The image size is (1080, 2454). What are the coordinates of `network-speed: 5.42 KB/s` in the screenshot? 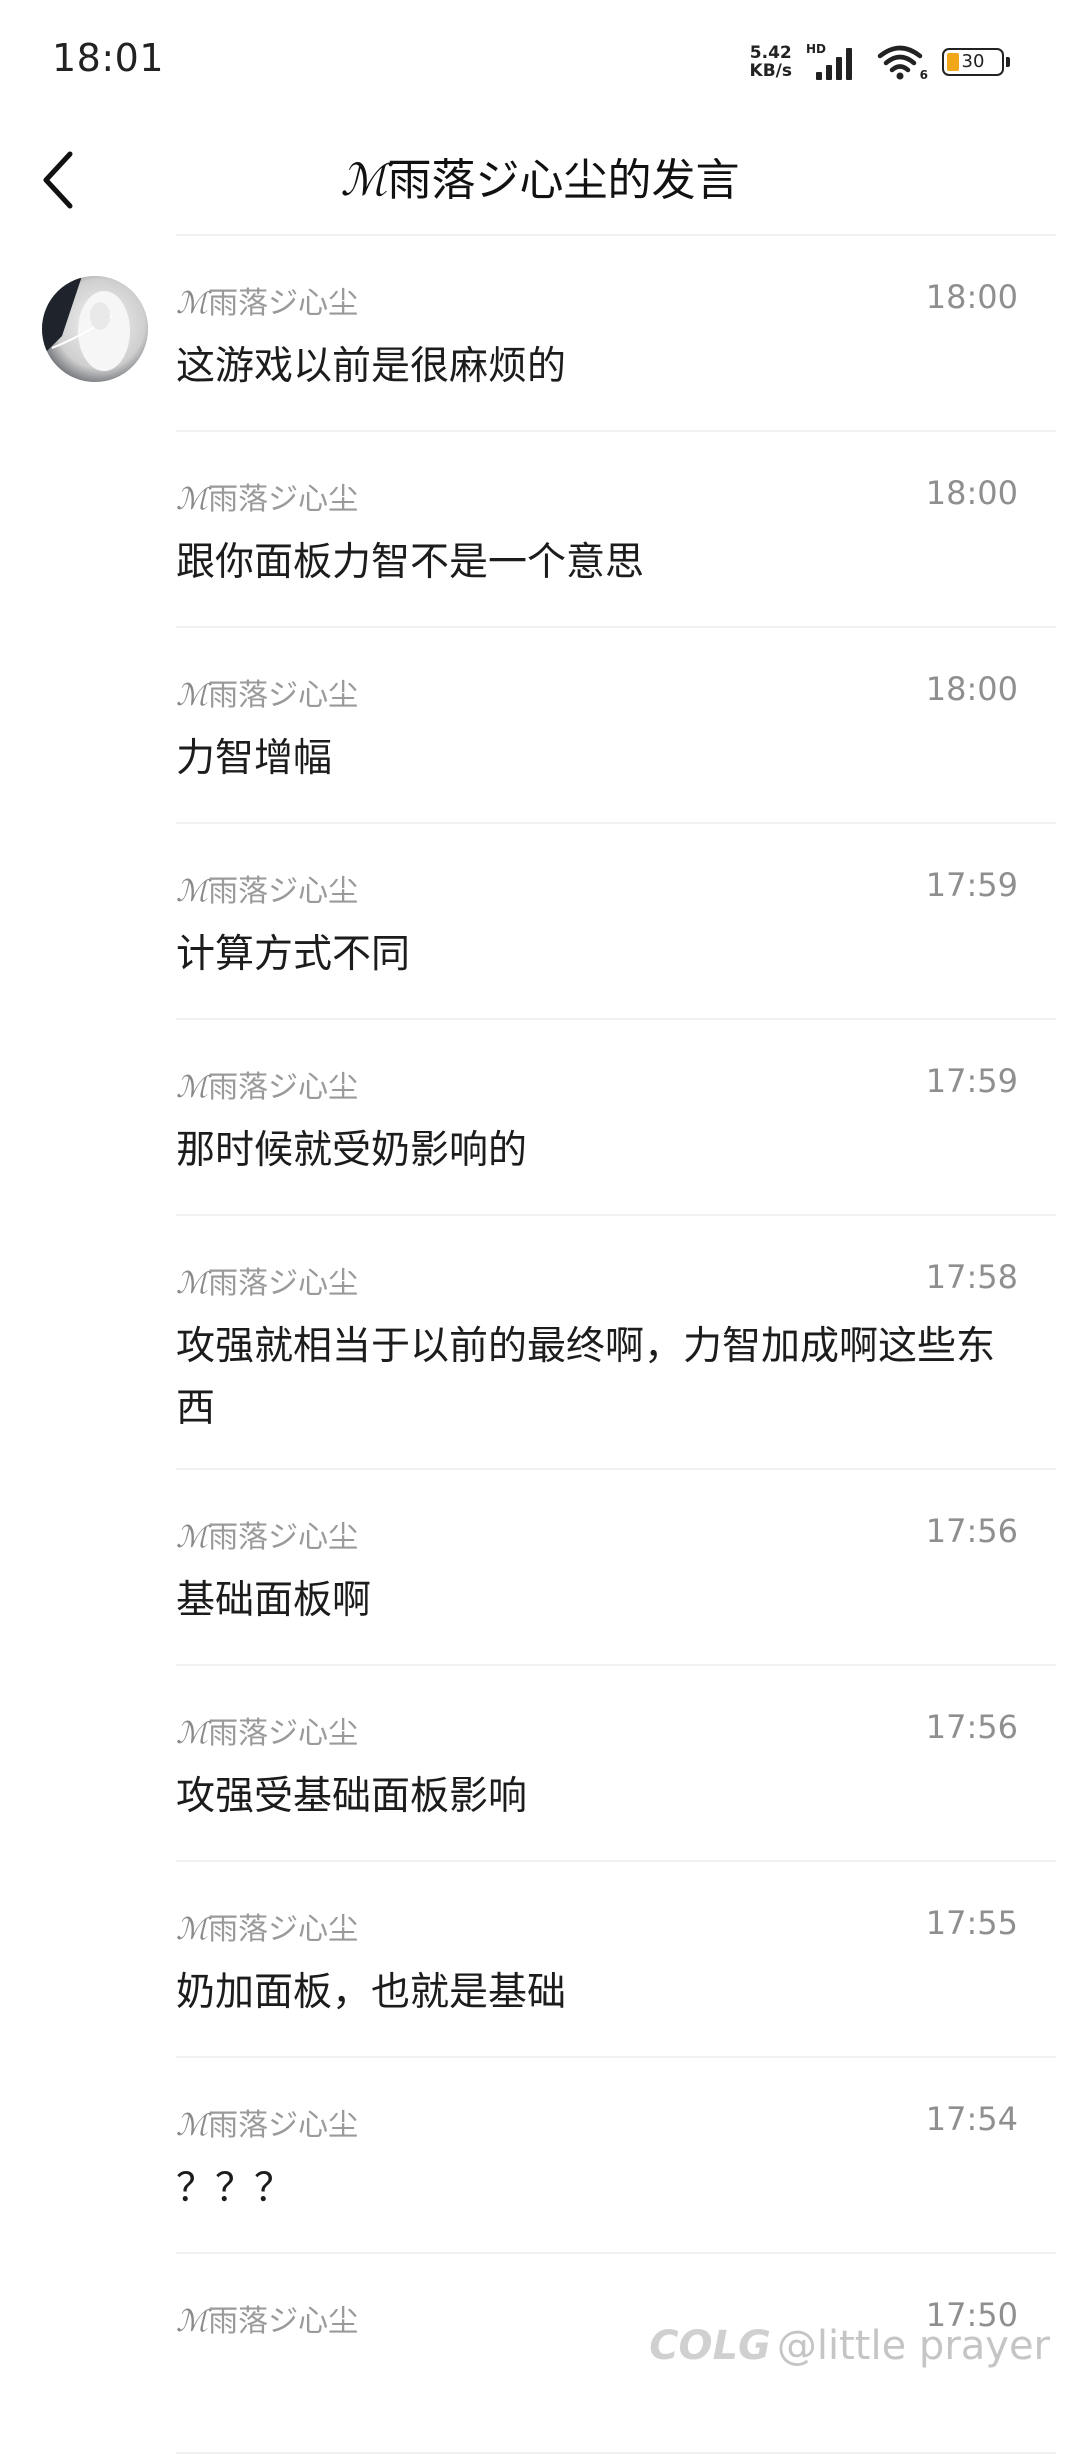 It's located at (771, 62).